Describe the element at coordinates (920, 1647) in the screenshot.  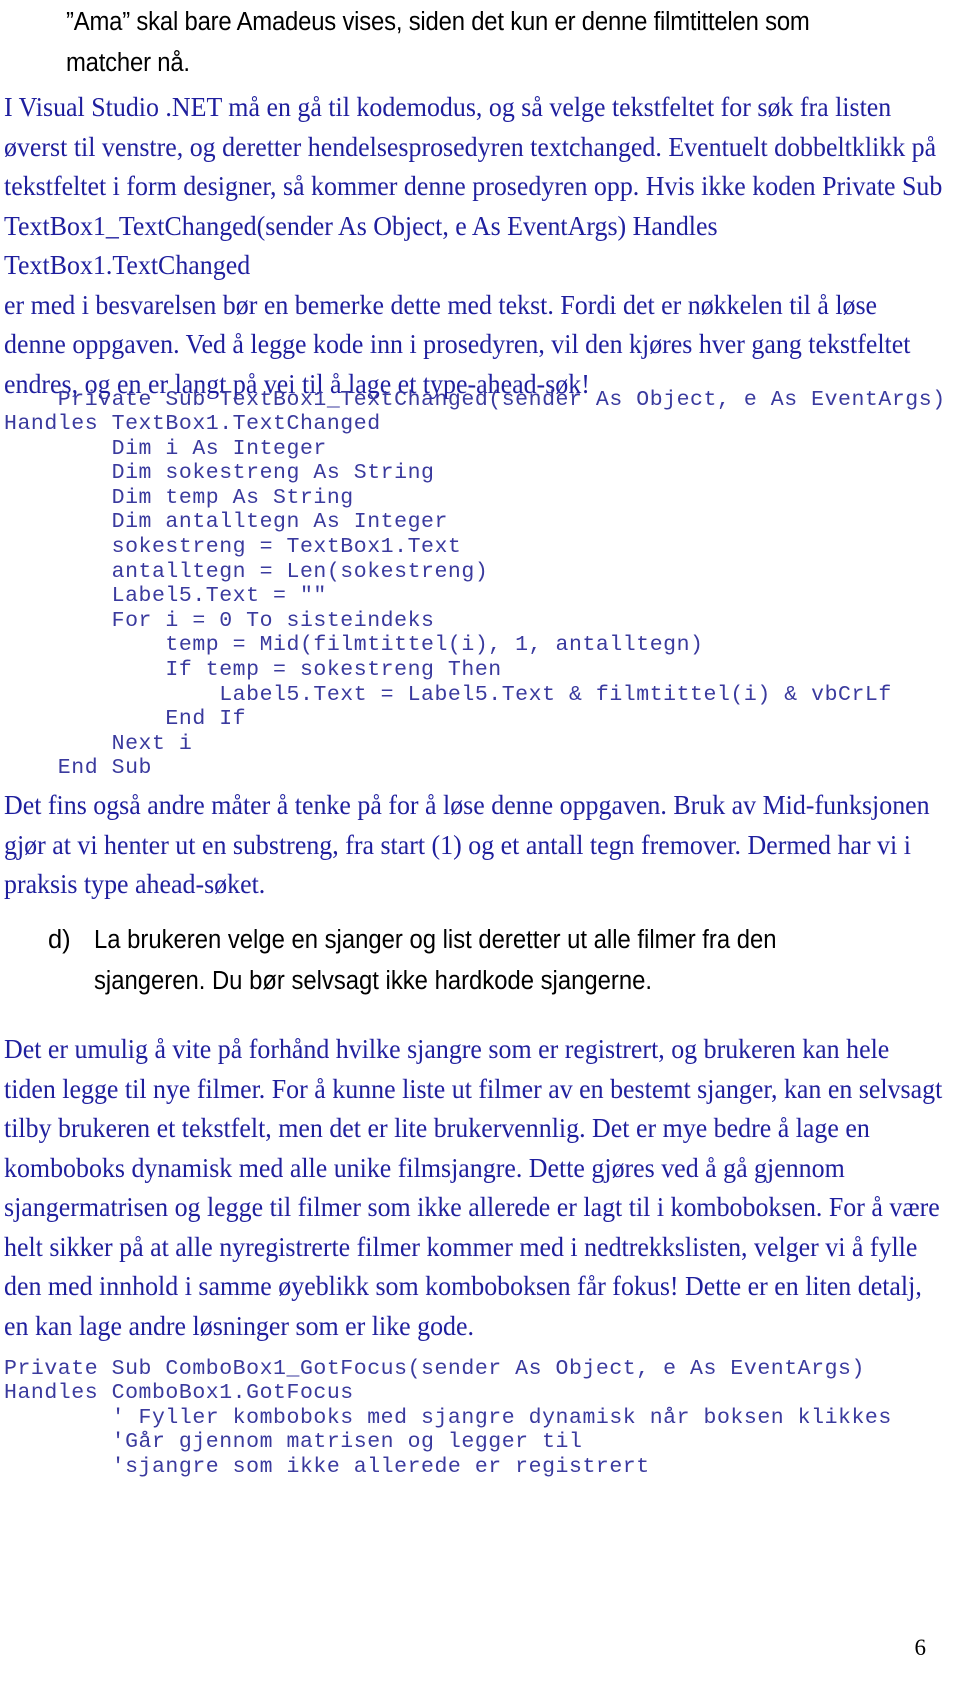
I see `page-number: 6` at that location.